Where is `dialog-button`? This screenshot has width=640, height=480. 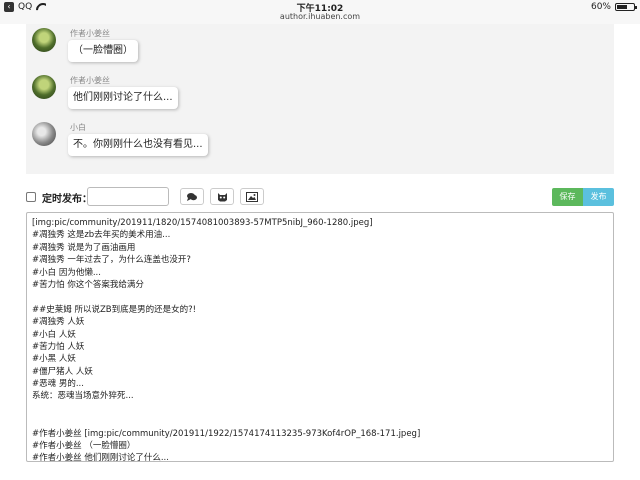
dialog-button is located at coordinates (192, 196).